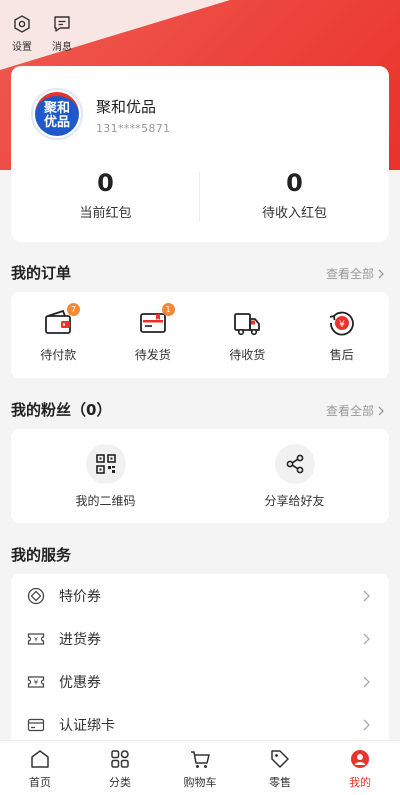 Image resolution: width=400 pixels, height=795 pixels. I want to click on home-icon, so click(40, 759).